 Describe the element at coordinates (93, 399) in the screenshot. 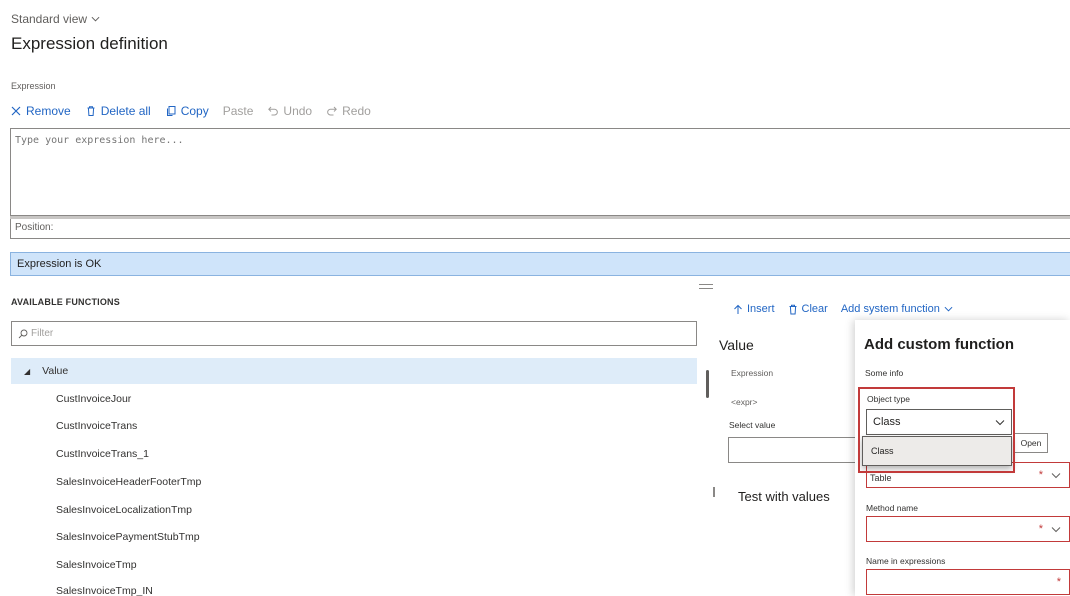

I see `tree-item-custinvoicejour: CustInvoiceJour` at that location.